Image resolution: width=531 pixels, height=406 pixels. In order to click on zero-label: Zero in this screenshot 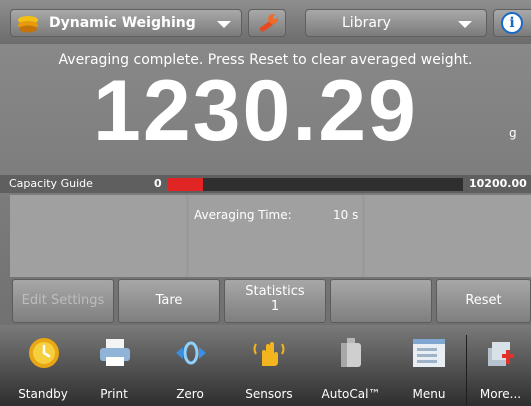, I will do `click(190, 394)`.